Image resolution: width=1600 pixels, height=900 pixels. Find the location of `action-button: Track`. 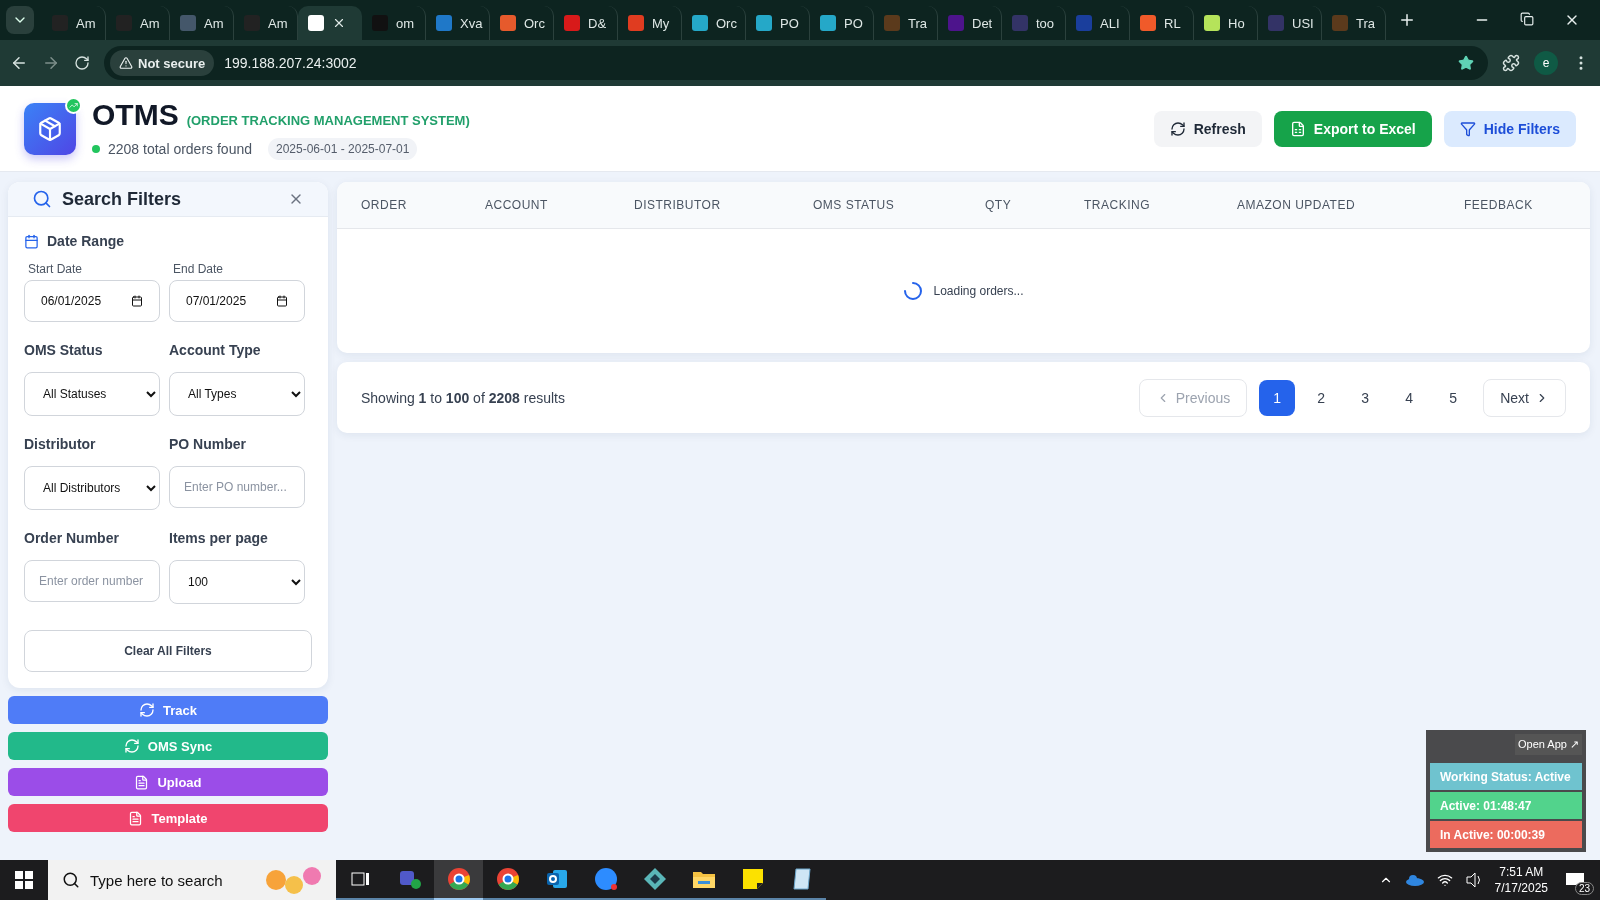

action-button: Track is located at coordinates (168, 710).